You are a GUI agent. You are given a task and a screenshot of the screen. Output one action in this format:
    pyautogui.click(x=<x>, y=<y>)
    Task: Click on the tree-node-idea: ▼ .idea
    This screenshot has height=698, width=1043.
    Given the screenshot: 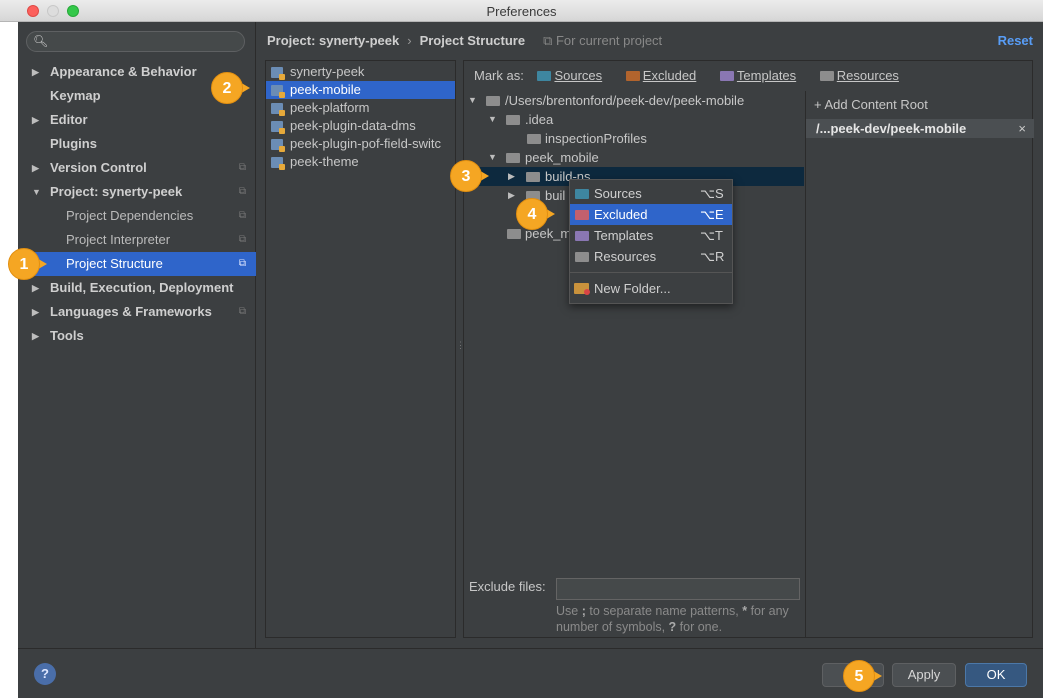 What is the action you would take?
    pyautogui.click(x=634, y=119)
    